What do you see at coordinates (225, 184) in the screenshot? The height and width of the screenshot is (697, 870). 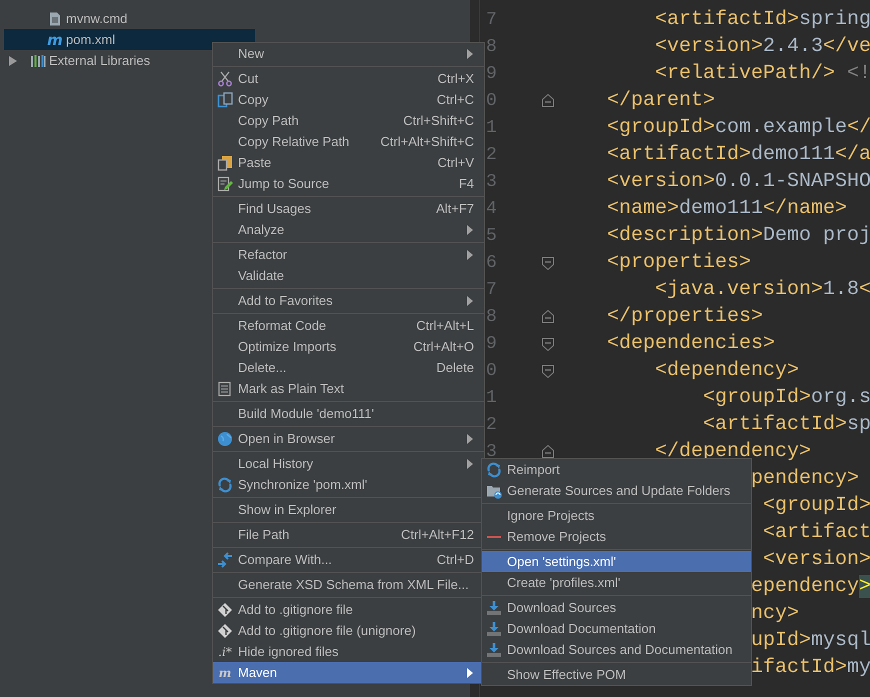 I see `pencil-icon` at bounding box center [225, 184].